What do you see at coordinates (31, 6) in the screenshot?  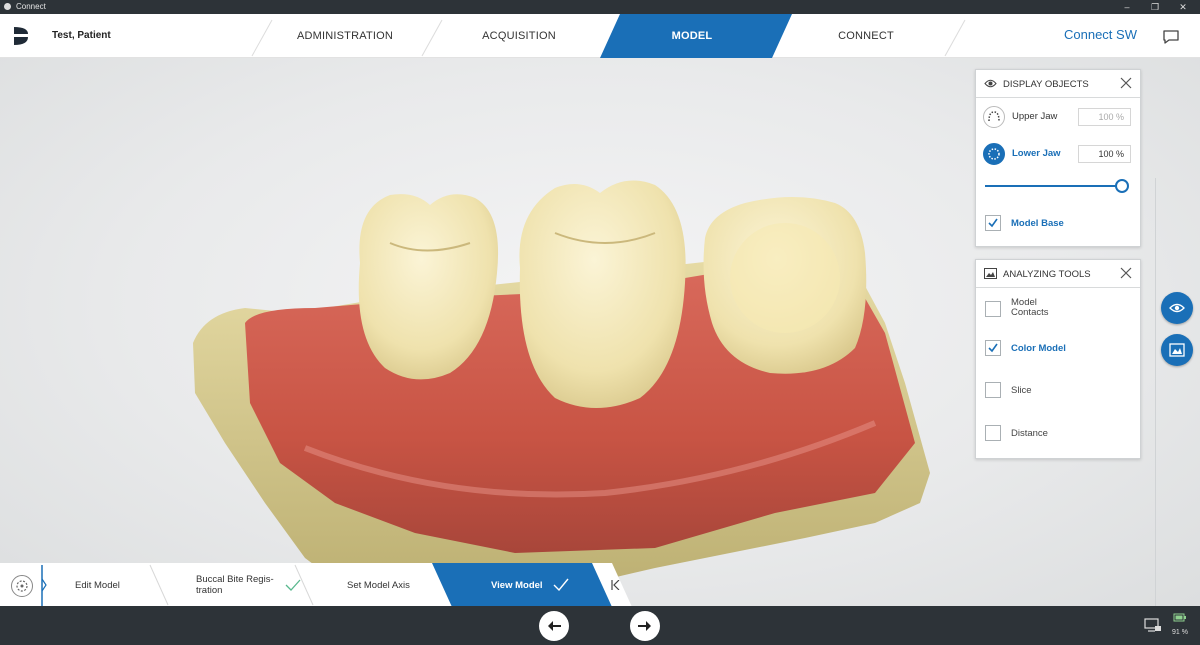 I see `window-title: Connect` at bounding box center [31, 6].